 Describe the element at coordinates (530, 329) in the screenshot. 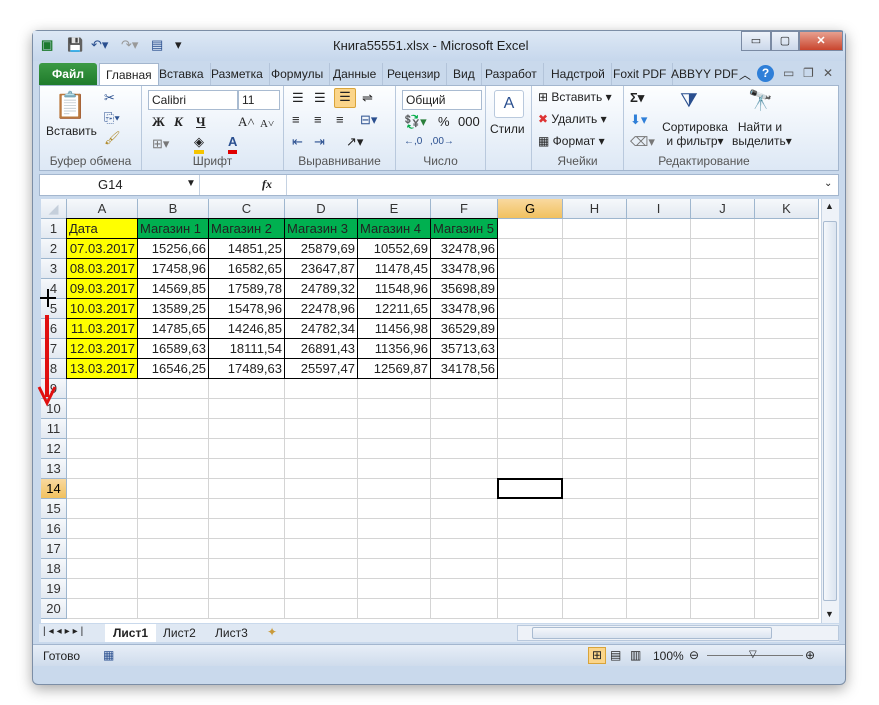

I see `cell-G6` at that location.